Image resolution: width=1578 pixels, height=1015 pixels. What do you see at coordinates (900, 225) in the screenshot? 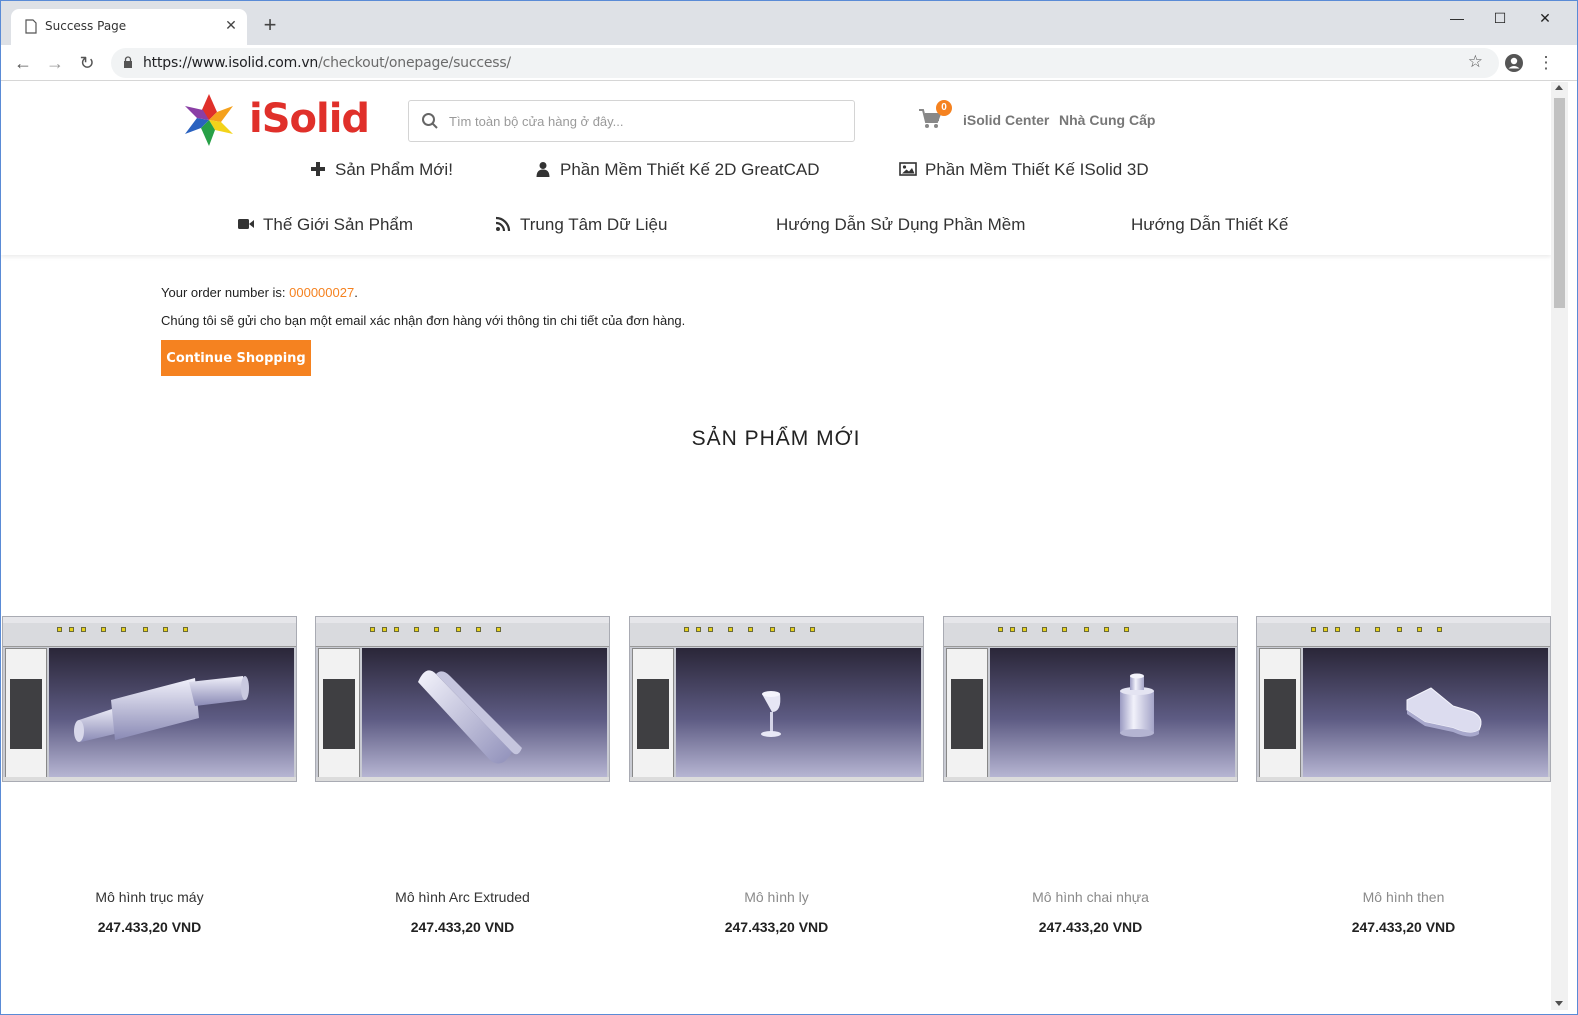
I see `menu-software-guide: Hướng Dẫn Sử Dụng Phần Mềm` at bounding box center [900, 225].